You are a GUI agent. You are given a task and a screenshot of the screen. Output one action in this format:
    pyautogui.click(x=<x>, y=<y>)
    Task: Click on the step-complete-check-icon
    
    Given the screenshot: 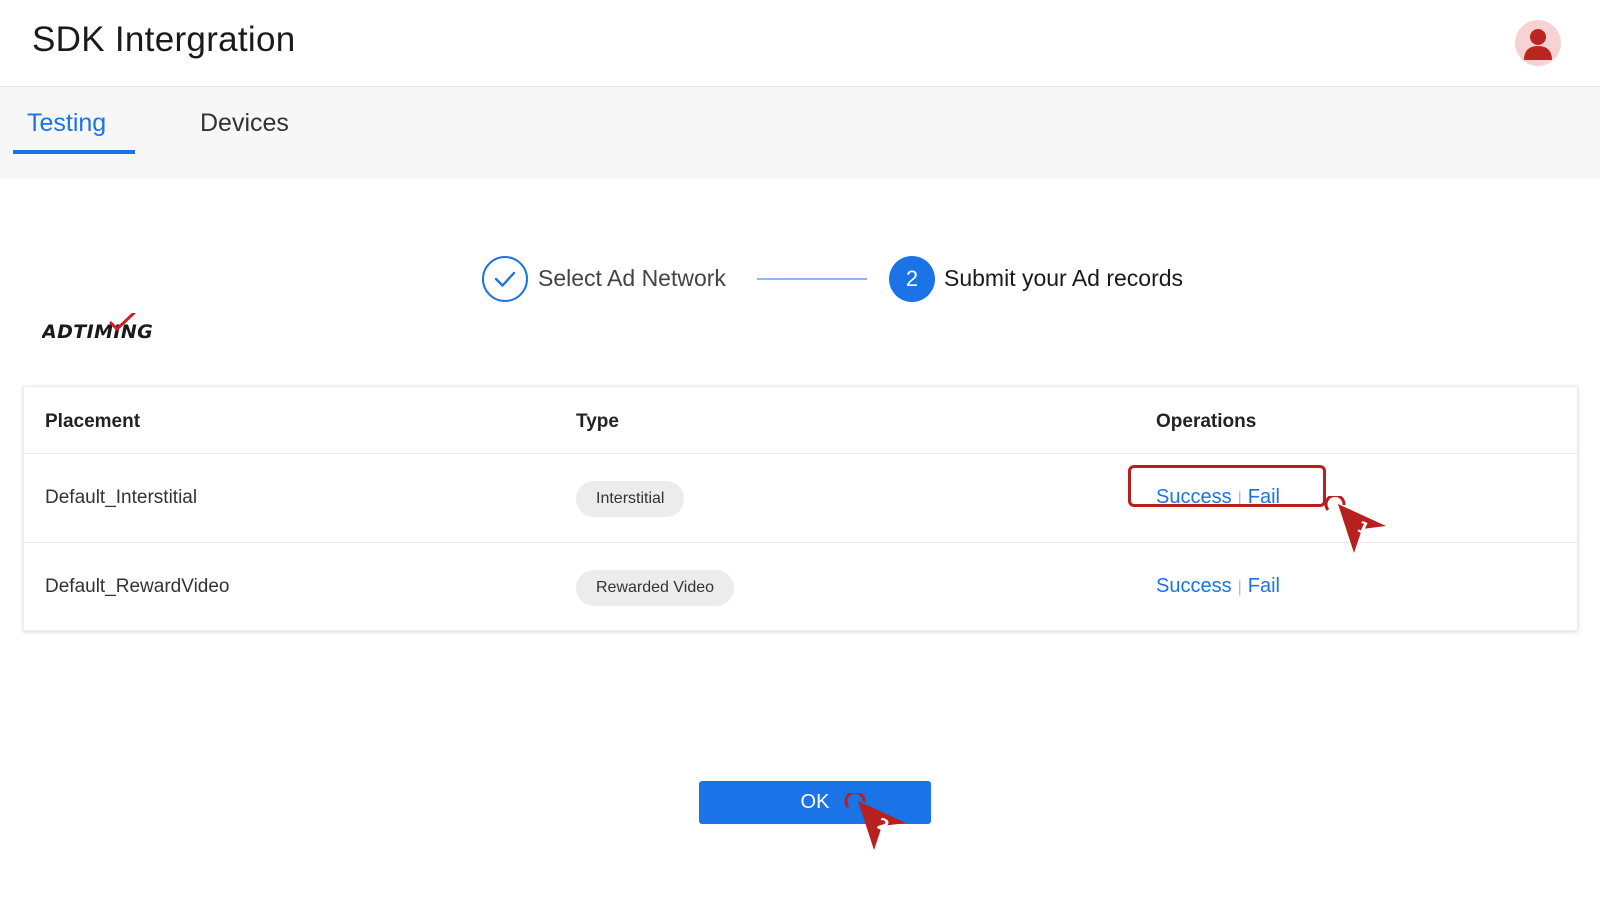 What is the action you would take?
    pyautogui.click(x=505, y=279)
    